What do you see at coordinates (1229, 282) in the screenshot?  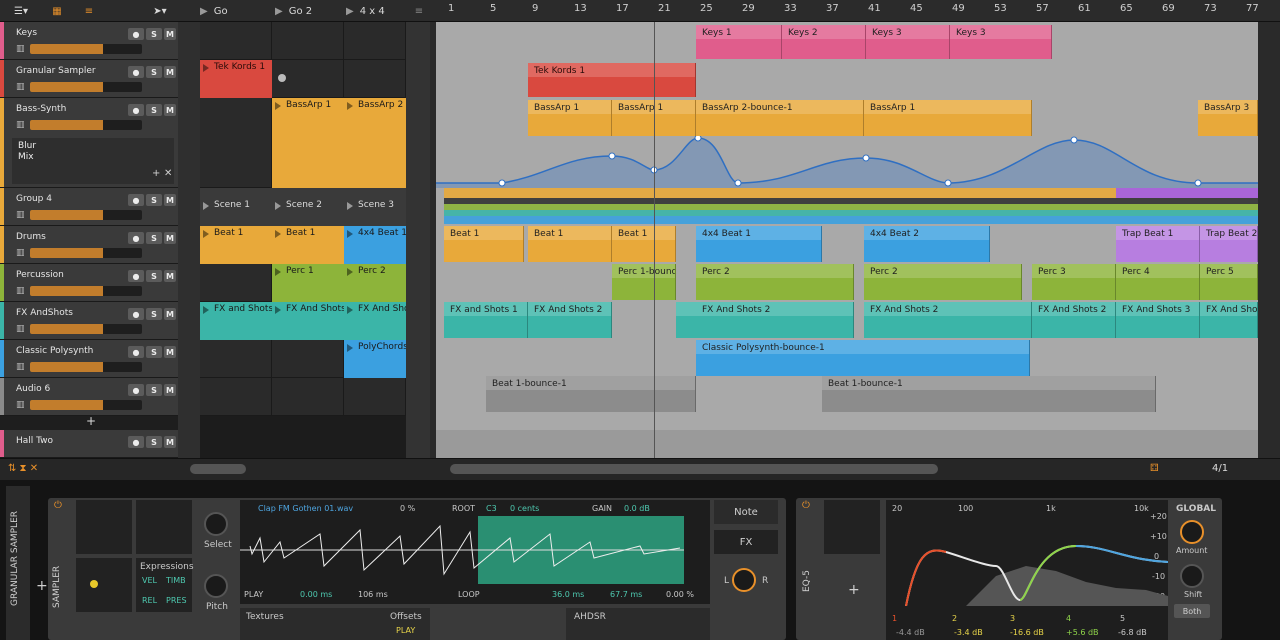 I see `arranger-clip-perc-5: Perc 5` at bounding box center [1229, 282].